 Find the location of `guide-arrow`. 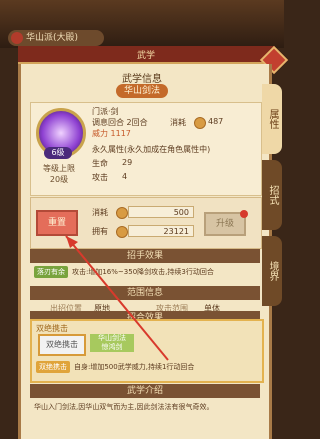

guide-arrow is located at coordinates (117, 298).